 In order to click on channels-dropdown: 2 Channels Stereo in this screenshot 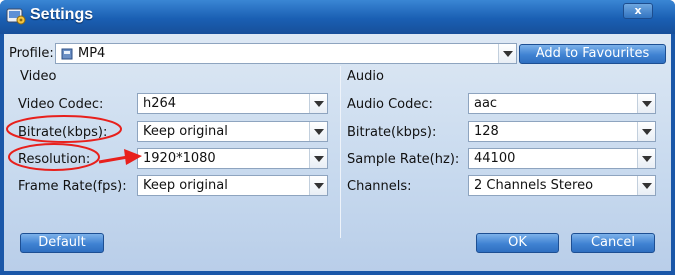, I will do `click(562, 185)`.